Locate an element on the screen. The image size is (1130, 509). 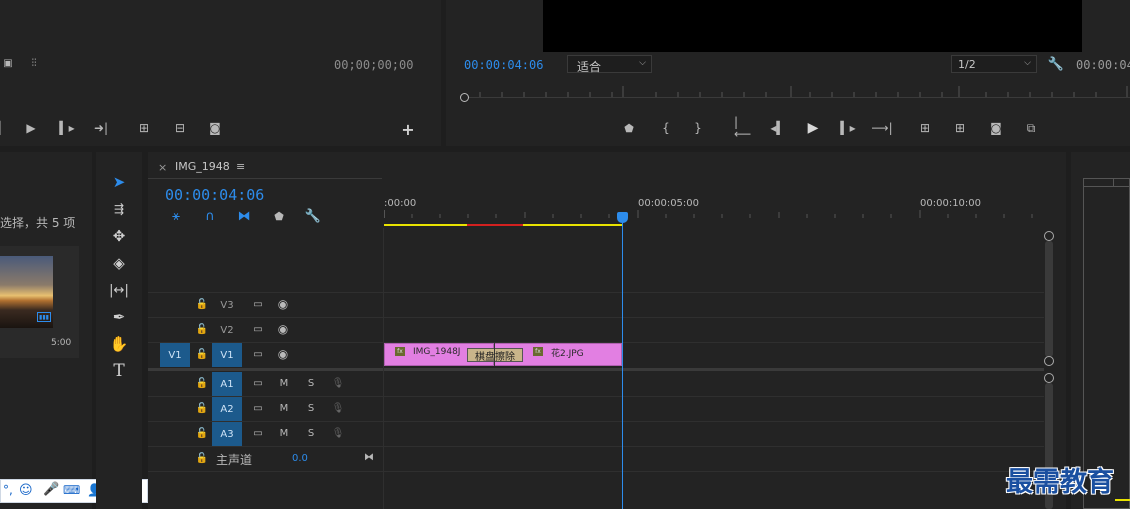
go-to-out-icon: ⟶| is located at coordinates (881, 128).